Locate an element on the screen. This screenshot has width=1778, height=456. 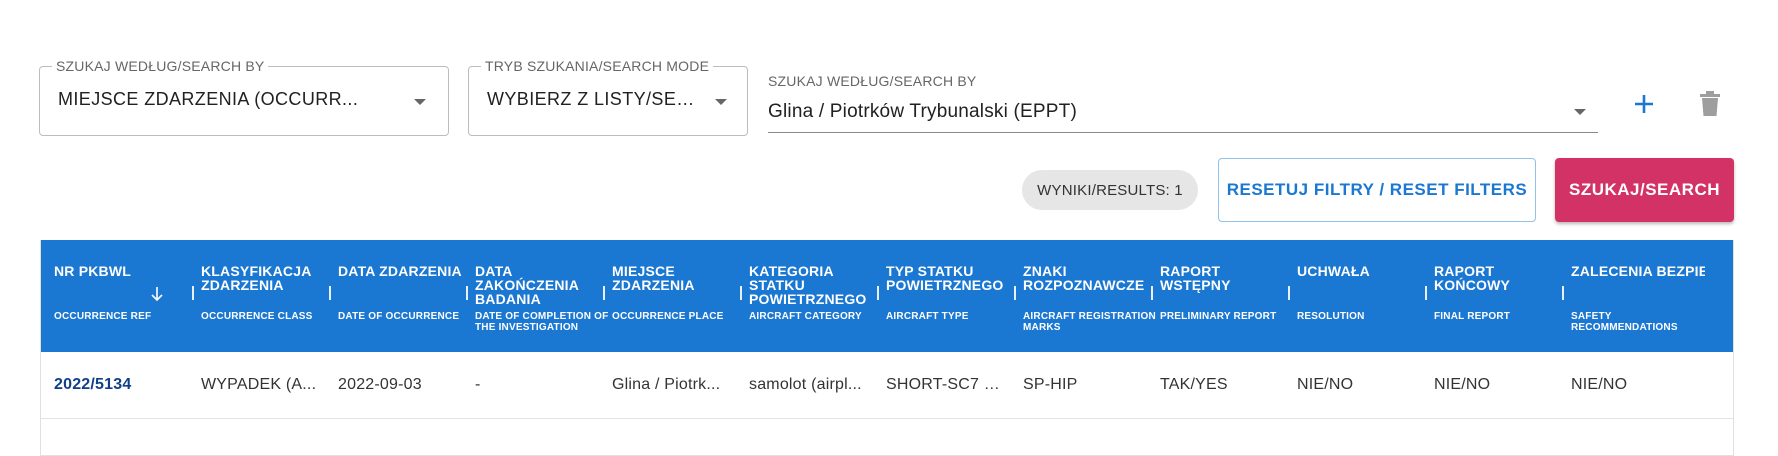
completion-date-cell: - is located at coordinates (478, 384).